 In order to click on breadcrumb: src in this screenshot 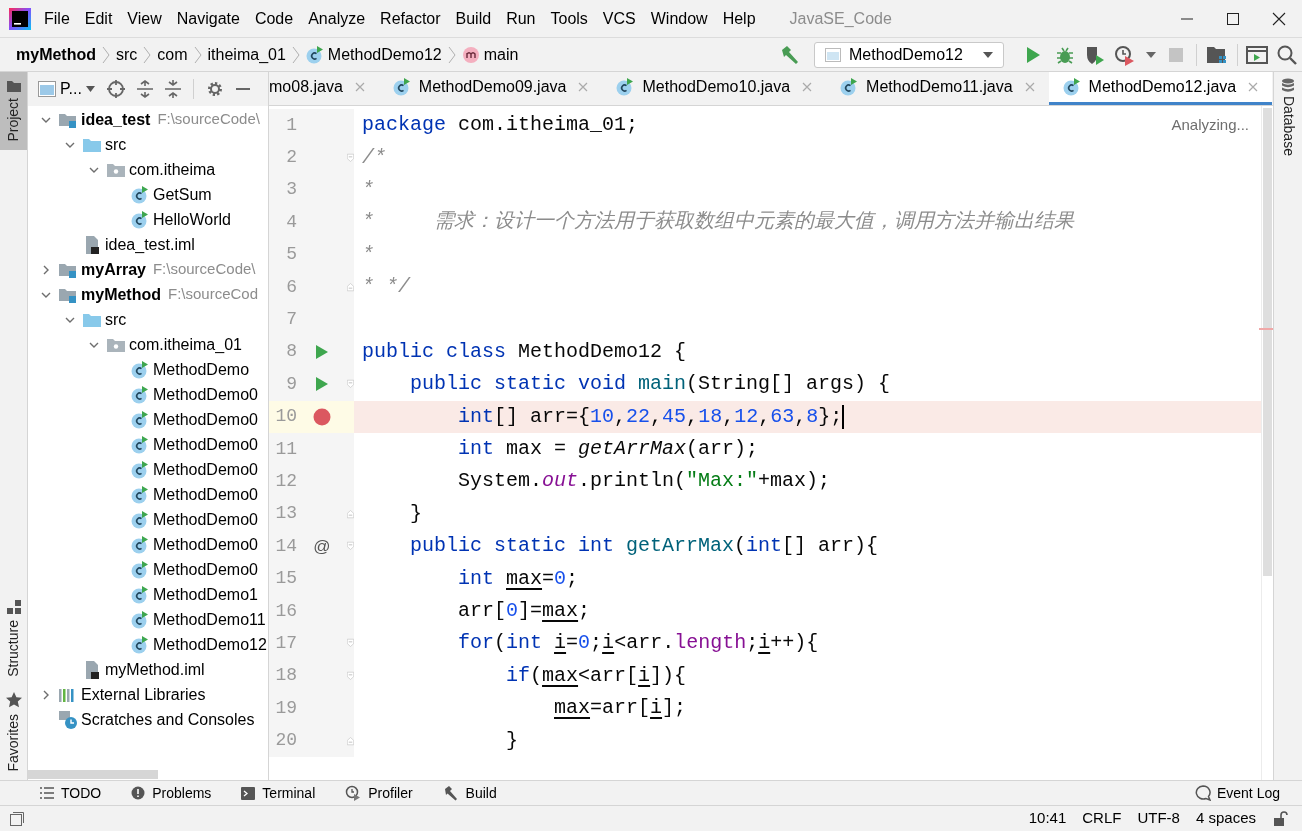, I will do `click(127, 54)`.